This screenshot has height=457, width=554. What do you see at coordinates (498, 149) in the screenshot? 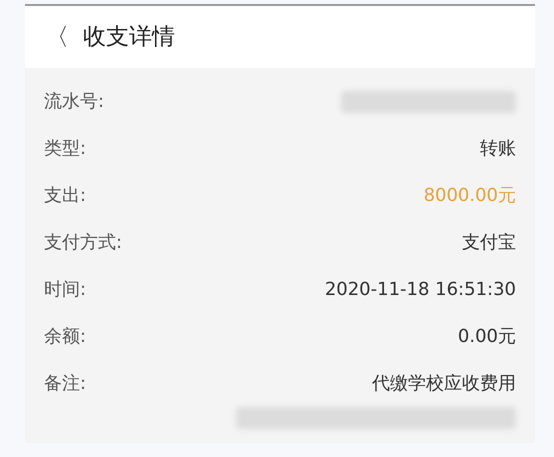
I see `field-value: 转账` at bounding box center [498, 149].